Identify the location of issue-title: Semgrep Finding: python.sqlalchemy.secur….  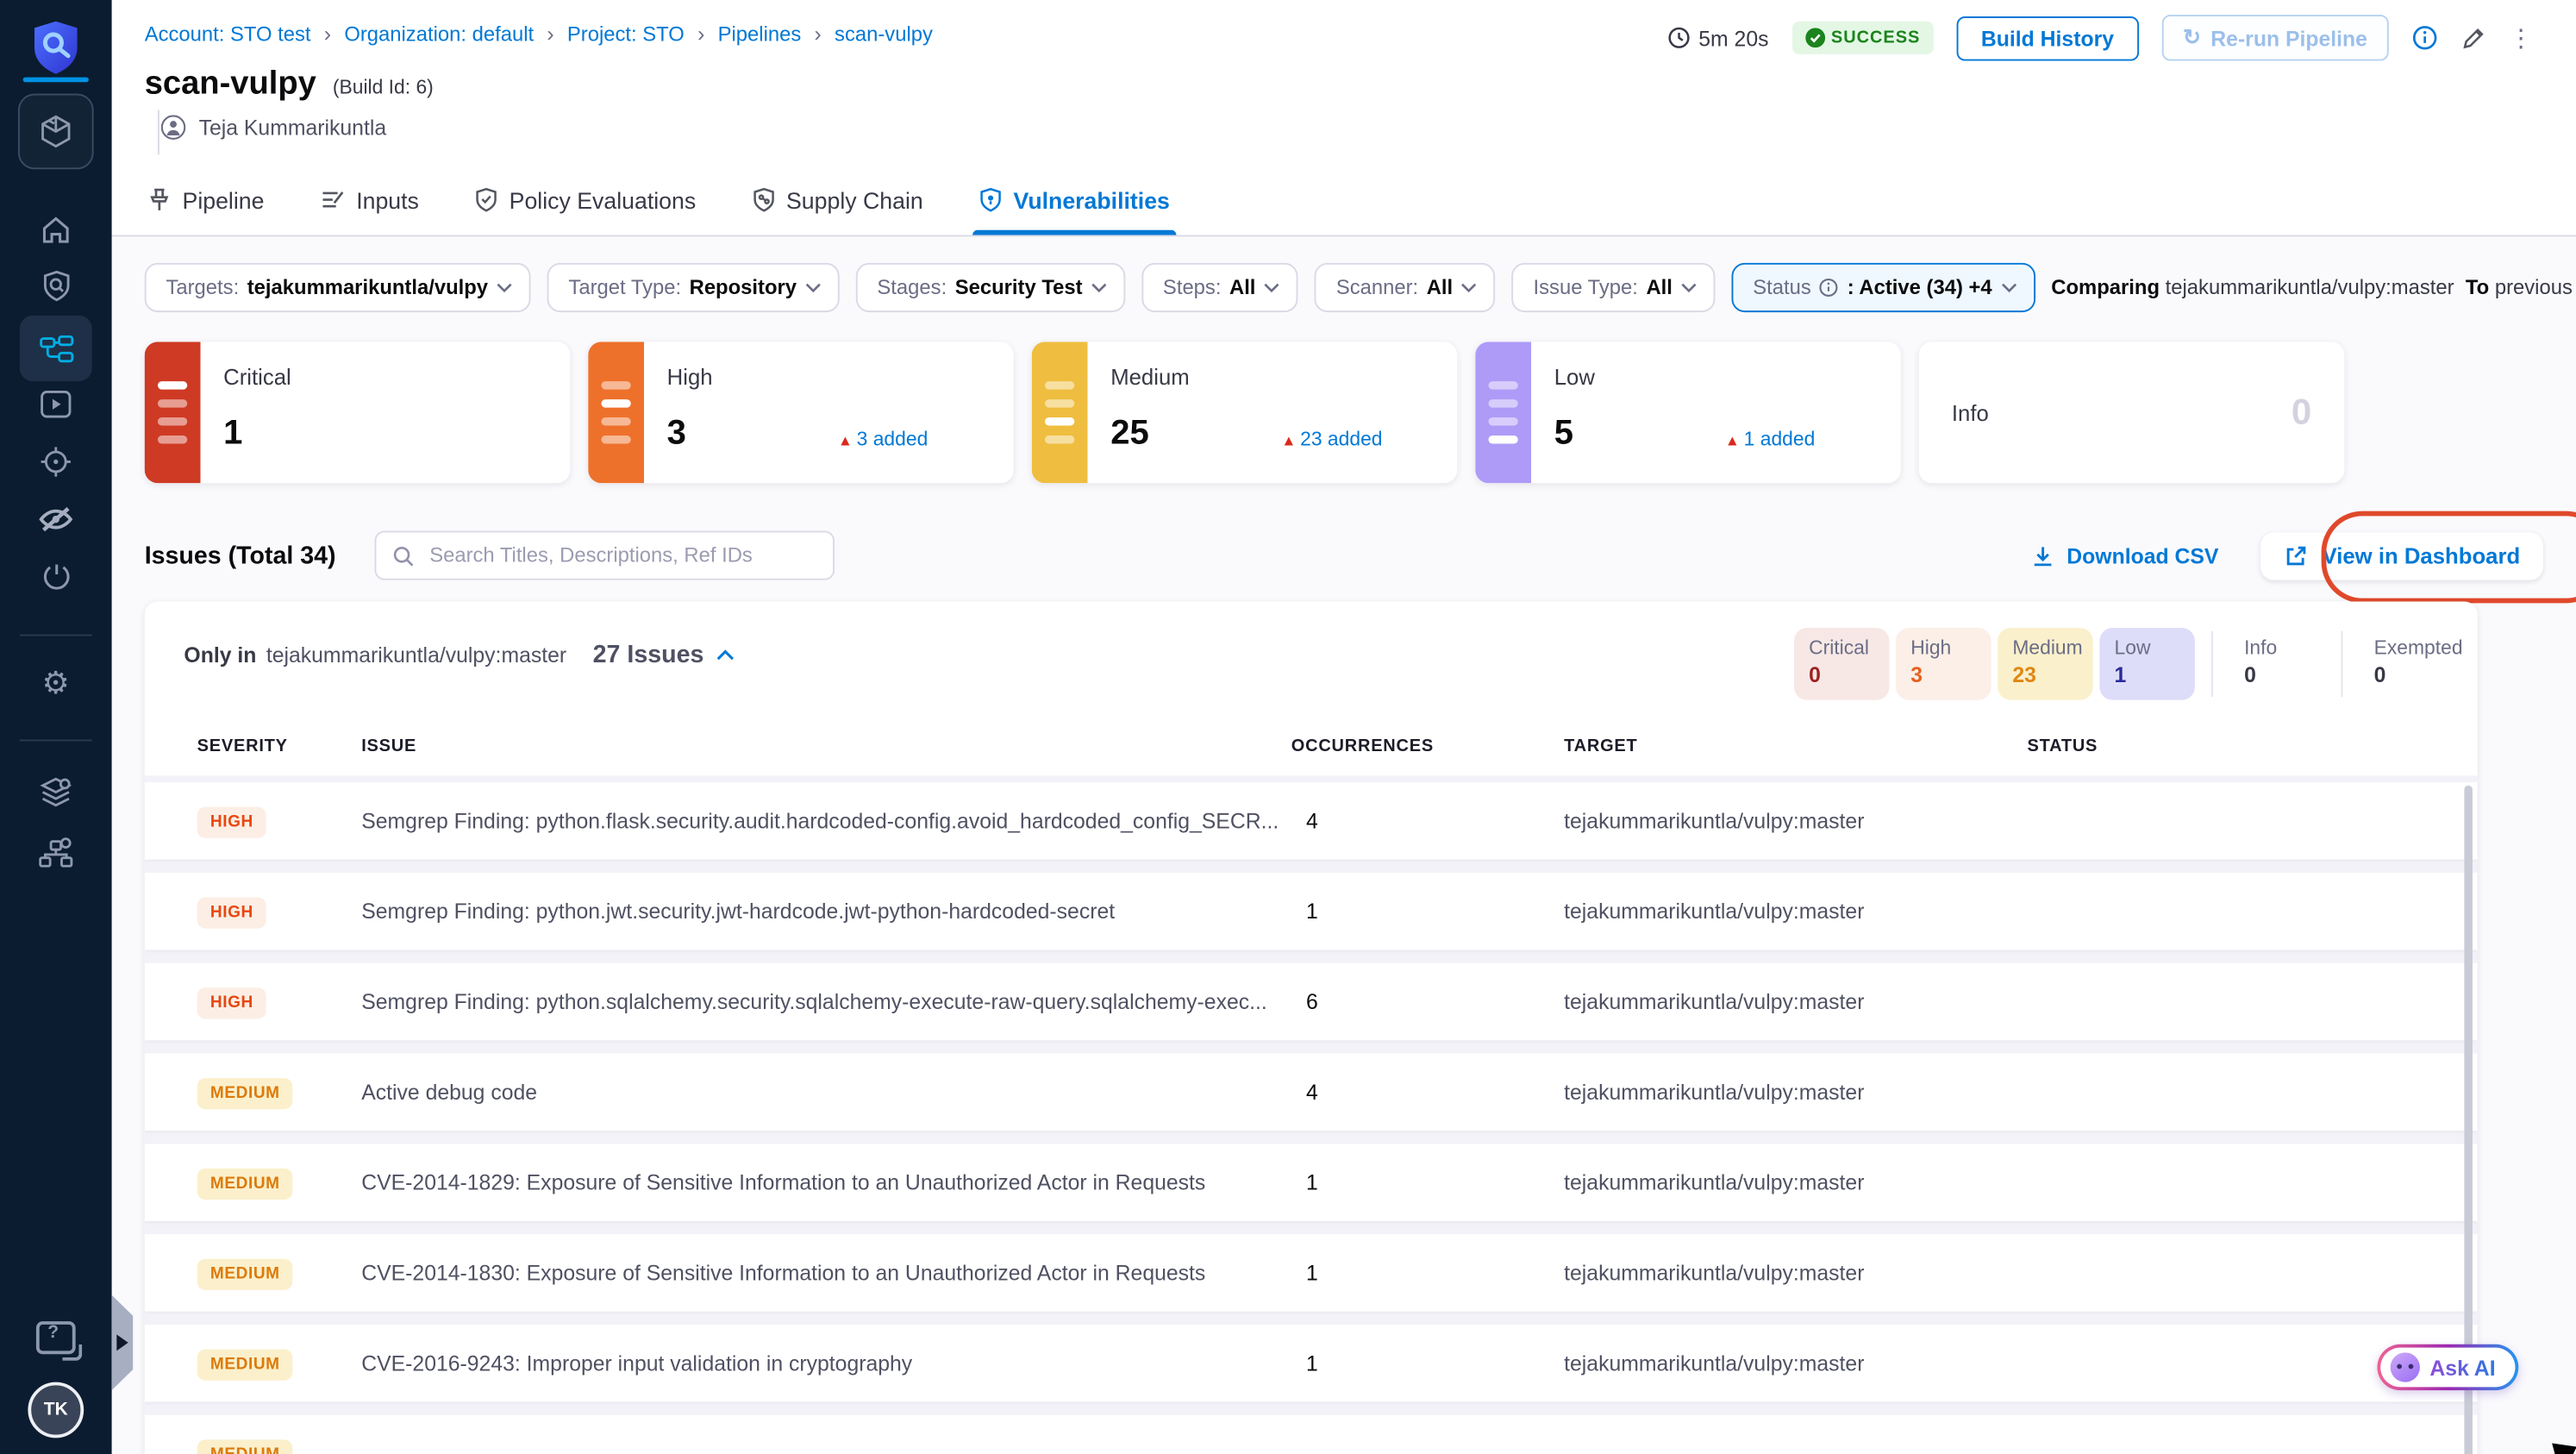
(814, 1001).